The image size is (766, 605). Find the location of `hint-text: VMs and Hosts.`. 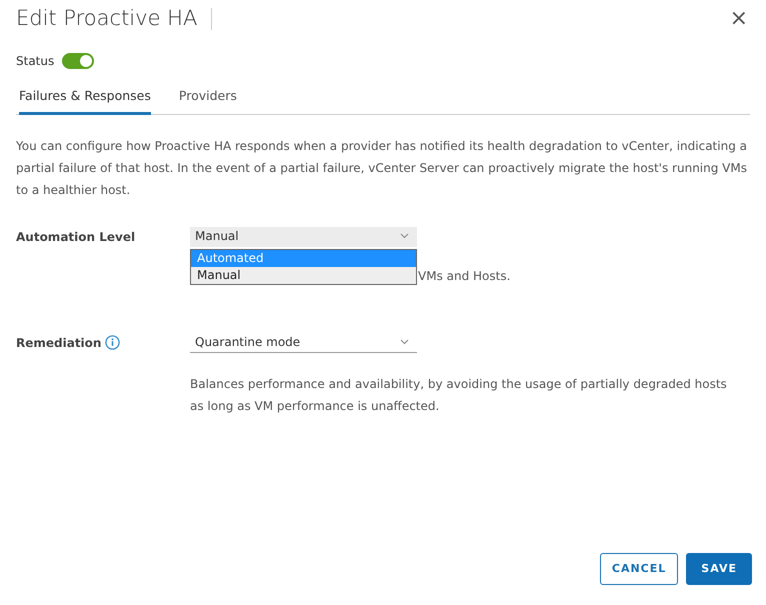

hint-text: VMs and Hosts. is located at coordinates (464, 276).